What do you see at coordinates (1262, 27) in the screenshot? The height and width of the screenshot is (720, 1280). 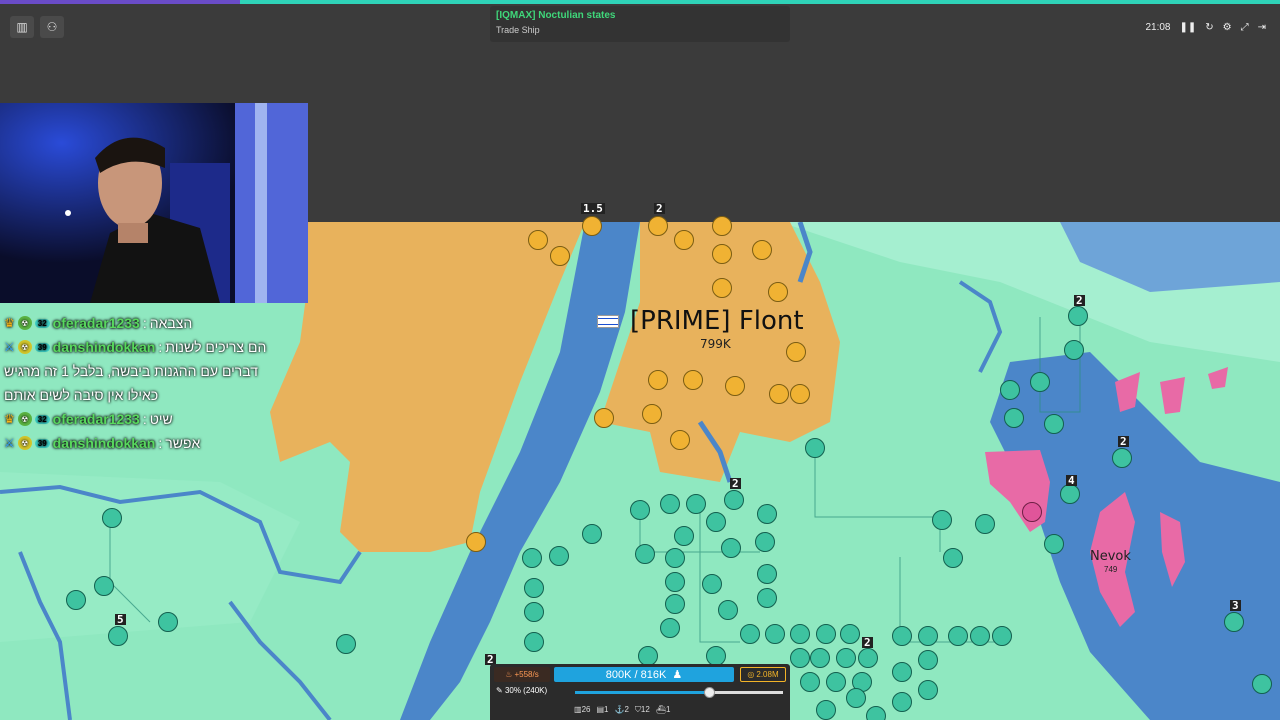 I see `exit-icon: ⇥` at bounding box center [1262, 27].